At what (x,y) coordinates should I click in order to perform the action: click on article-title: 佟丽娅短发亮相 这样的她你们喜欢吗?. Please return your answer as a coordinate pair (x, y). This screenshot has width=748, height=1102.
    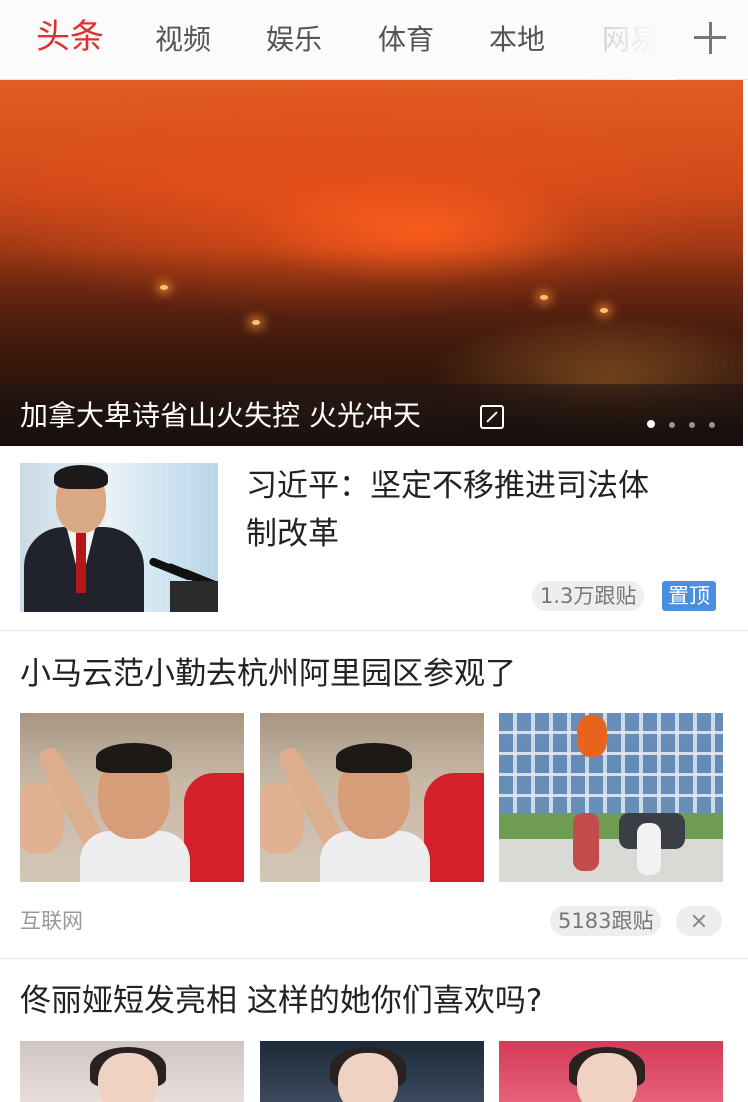
    Looking at the image, I should click on (281, 1001).